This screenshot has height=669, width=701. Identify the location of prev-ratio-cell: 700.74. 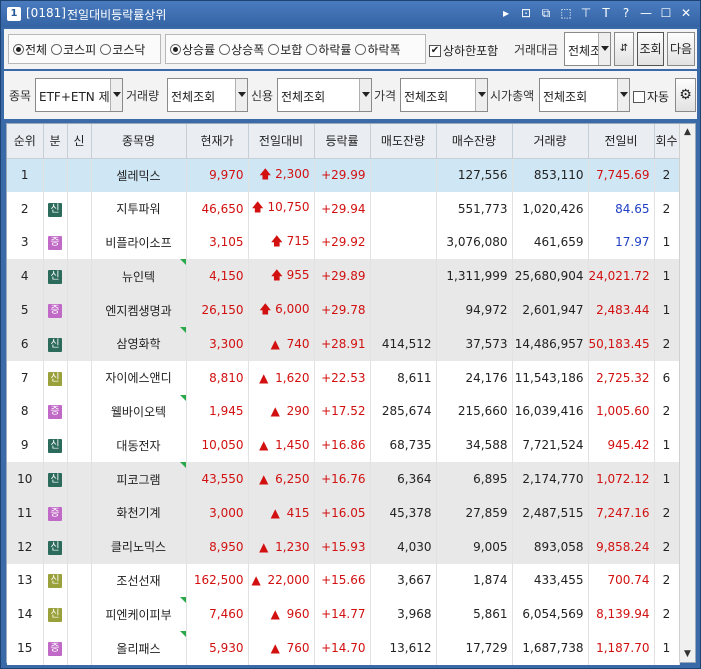
(621, 580).